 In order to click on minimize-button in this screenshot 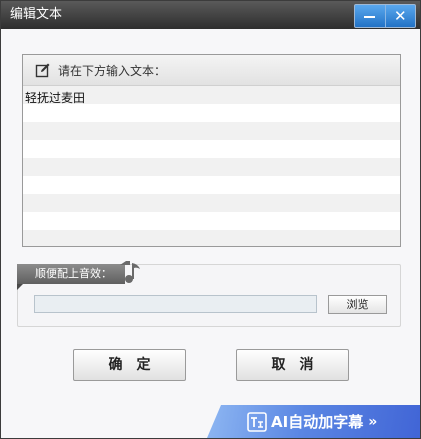, I will do `click(370, 16)`.